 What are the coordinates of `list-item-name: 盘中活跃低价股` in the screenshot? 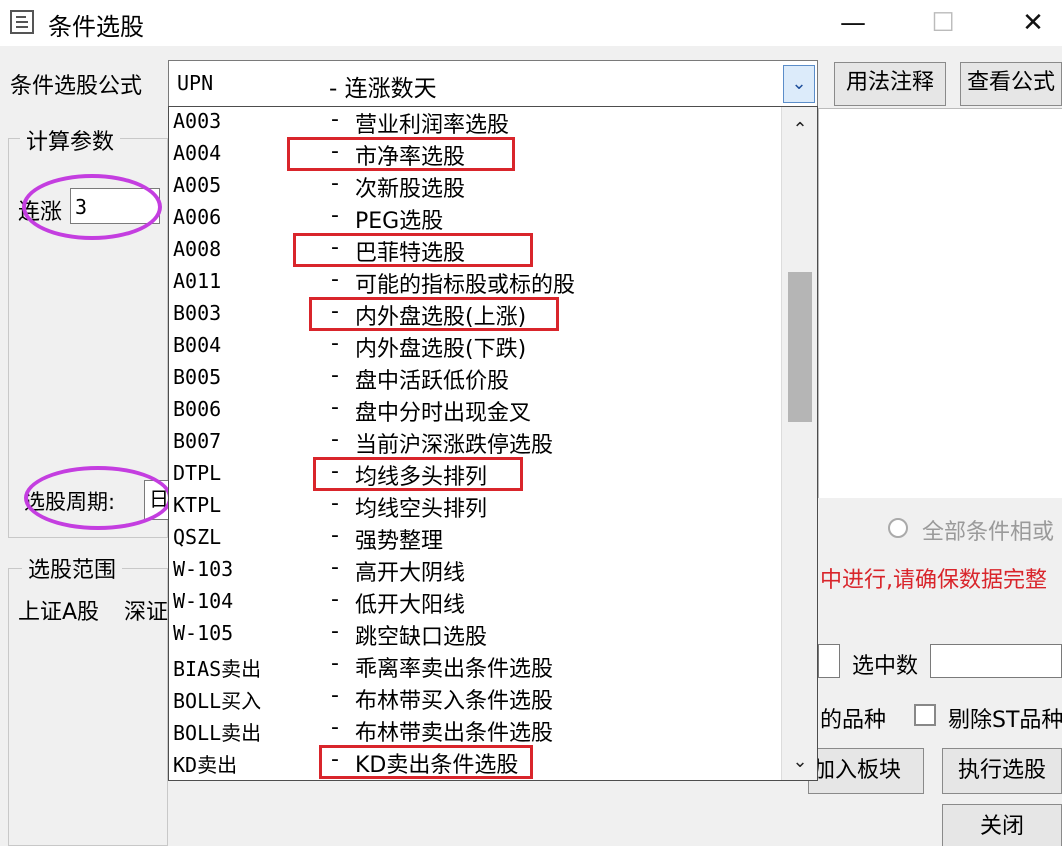 It's located at (432, 381).